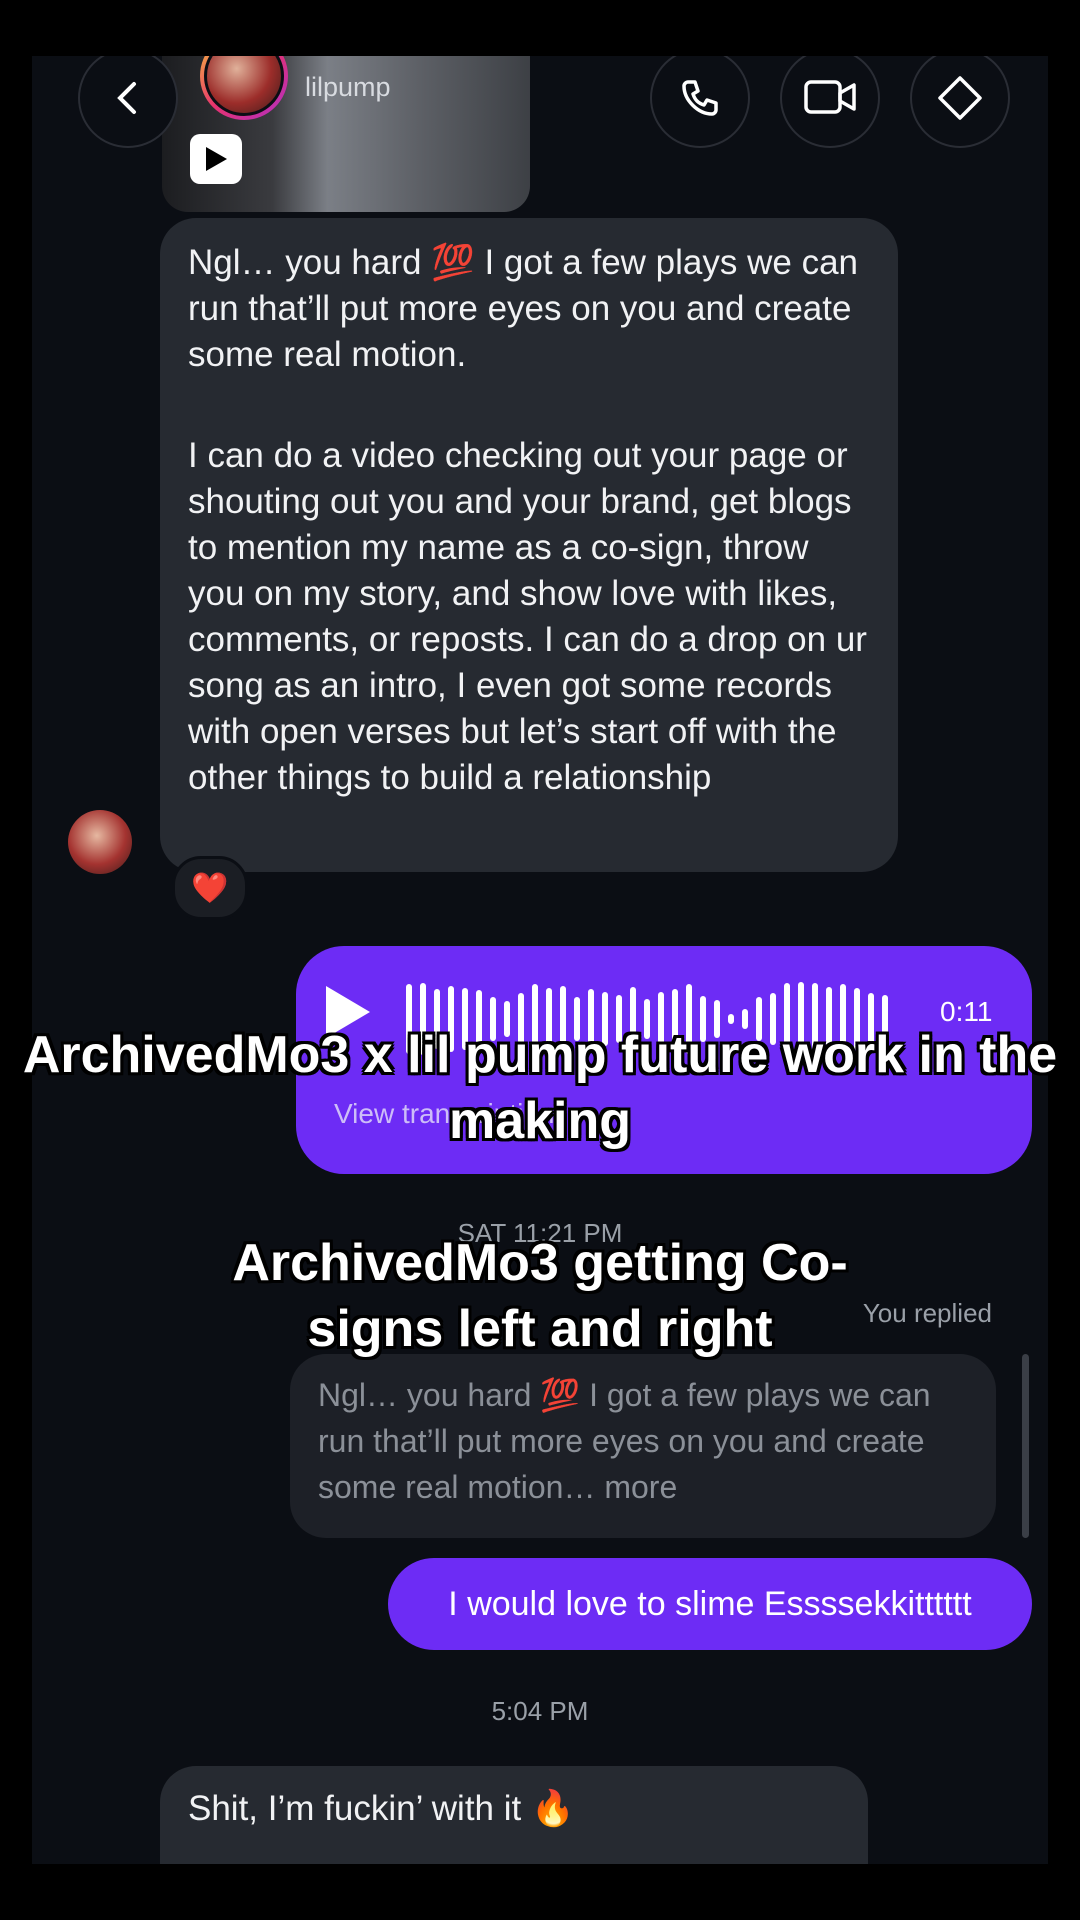 The width and height of the screenshot is (1080, 1920). What do you see at coordinates (830, 97) in the screenshot?
I see `video-camera-icon` at bounding box center [830, 97].